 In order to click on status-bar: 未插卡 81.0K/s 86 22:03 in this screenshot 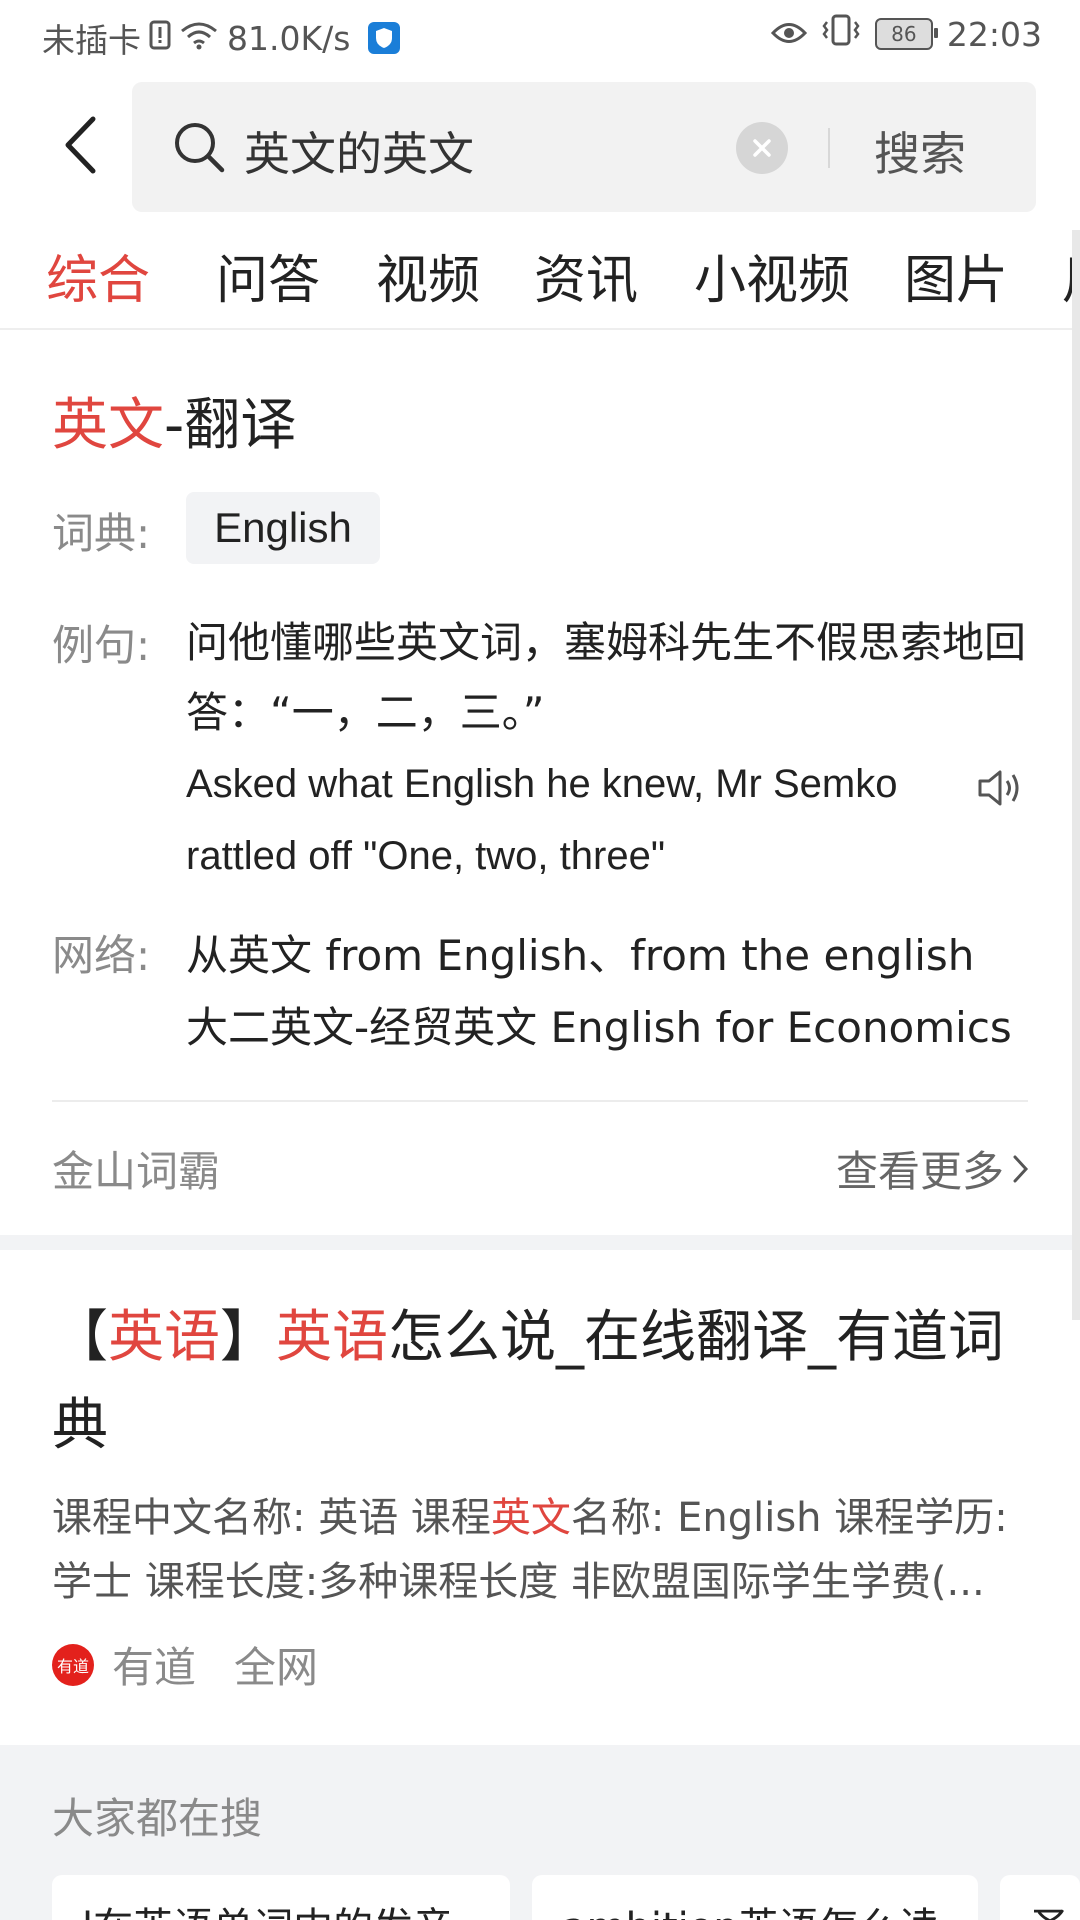, I will do `click(540, 38)`.